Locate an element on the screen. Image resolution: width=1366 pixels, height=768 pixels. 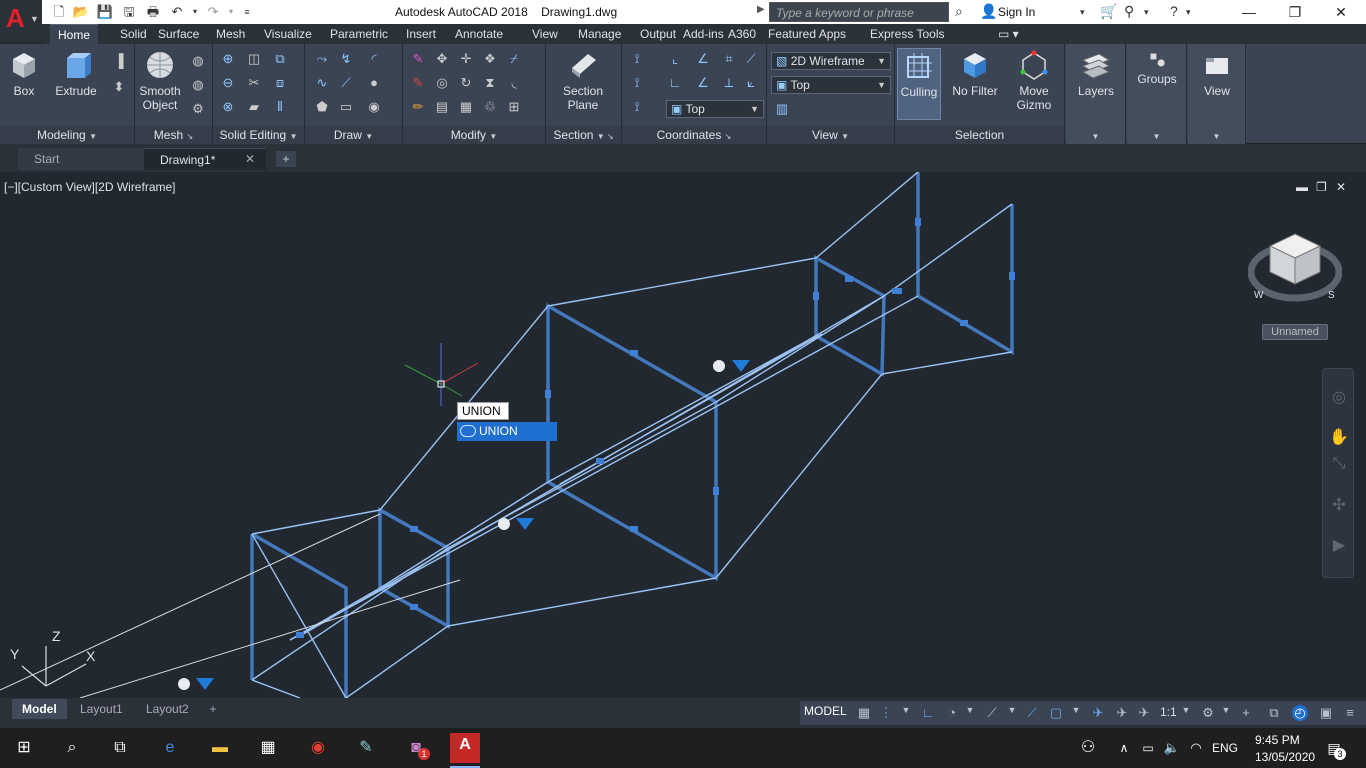
smooth-object-button: Smooth Object is located at coordinates (160, 80).